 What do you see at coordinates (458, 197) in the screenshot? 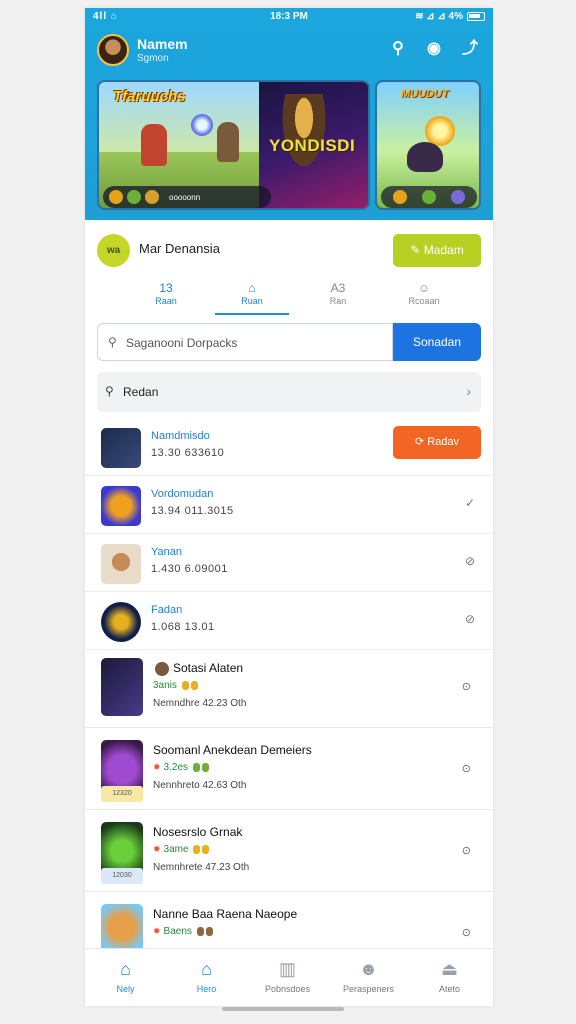
I see `orb-icon` at bounding box center [458, 197].